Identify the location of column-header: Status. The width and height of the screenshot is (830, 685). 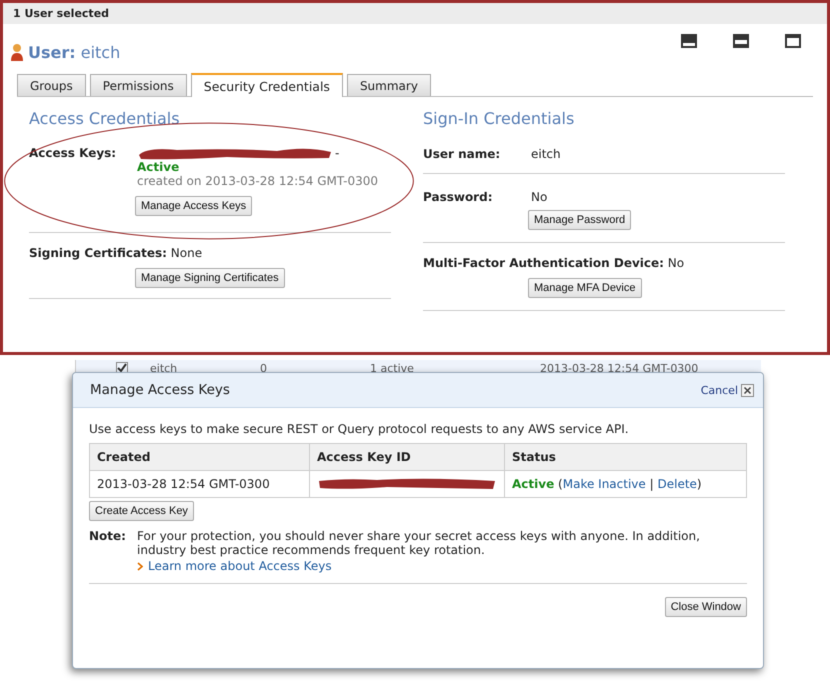
(625, 457).